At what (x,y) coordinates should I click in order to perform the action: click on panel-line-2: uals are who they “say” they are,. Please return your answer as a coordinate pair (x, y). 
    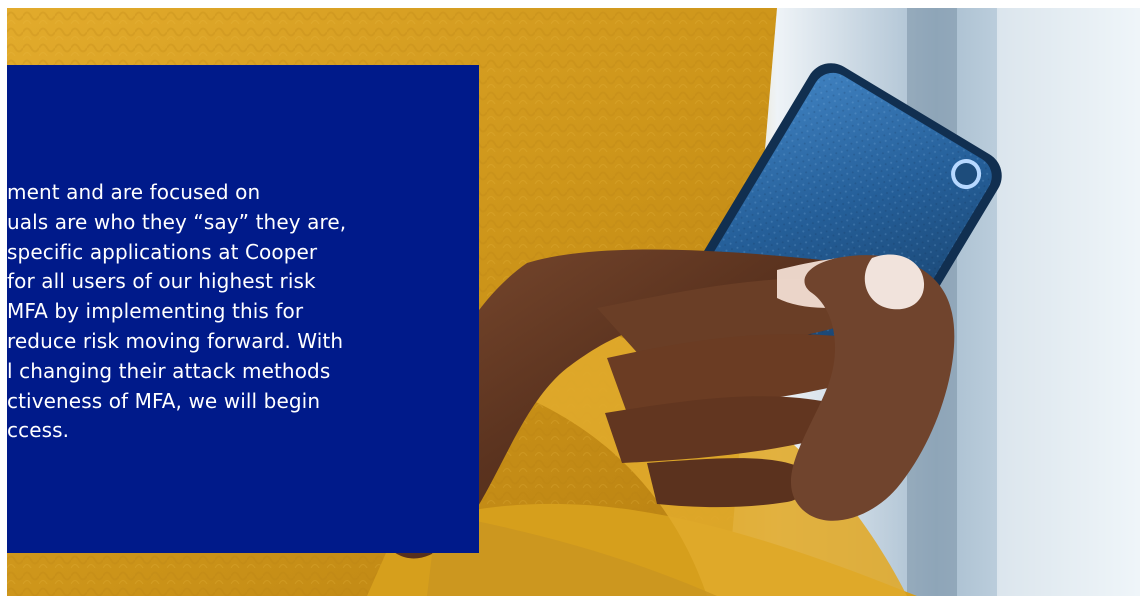
    Looking at the image, I should click on (177, 221).